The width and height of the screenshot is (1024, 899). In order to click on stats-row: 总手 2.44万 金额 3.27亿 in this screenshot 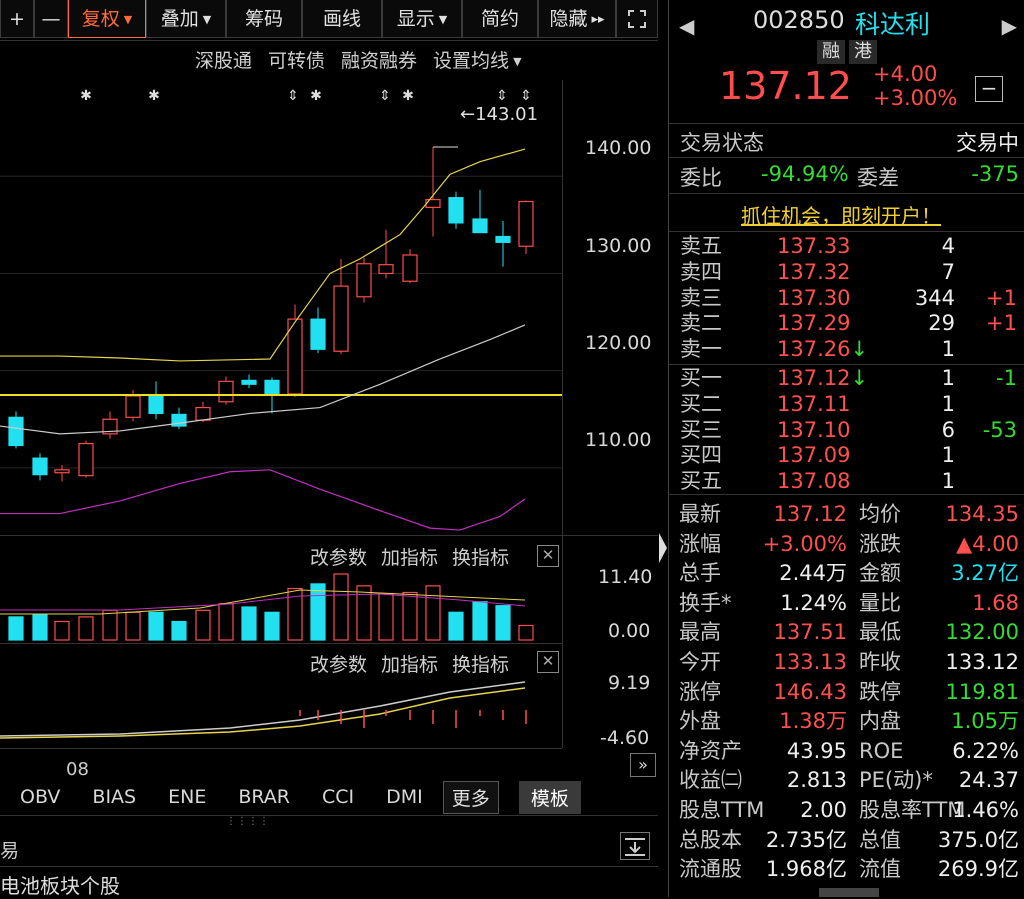, I will do `click(846, 573)`.